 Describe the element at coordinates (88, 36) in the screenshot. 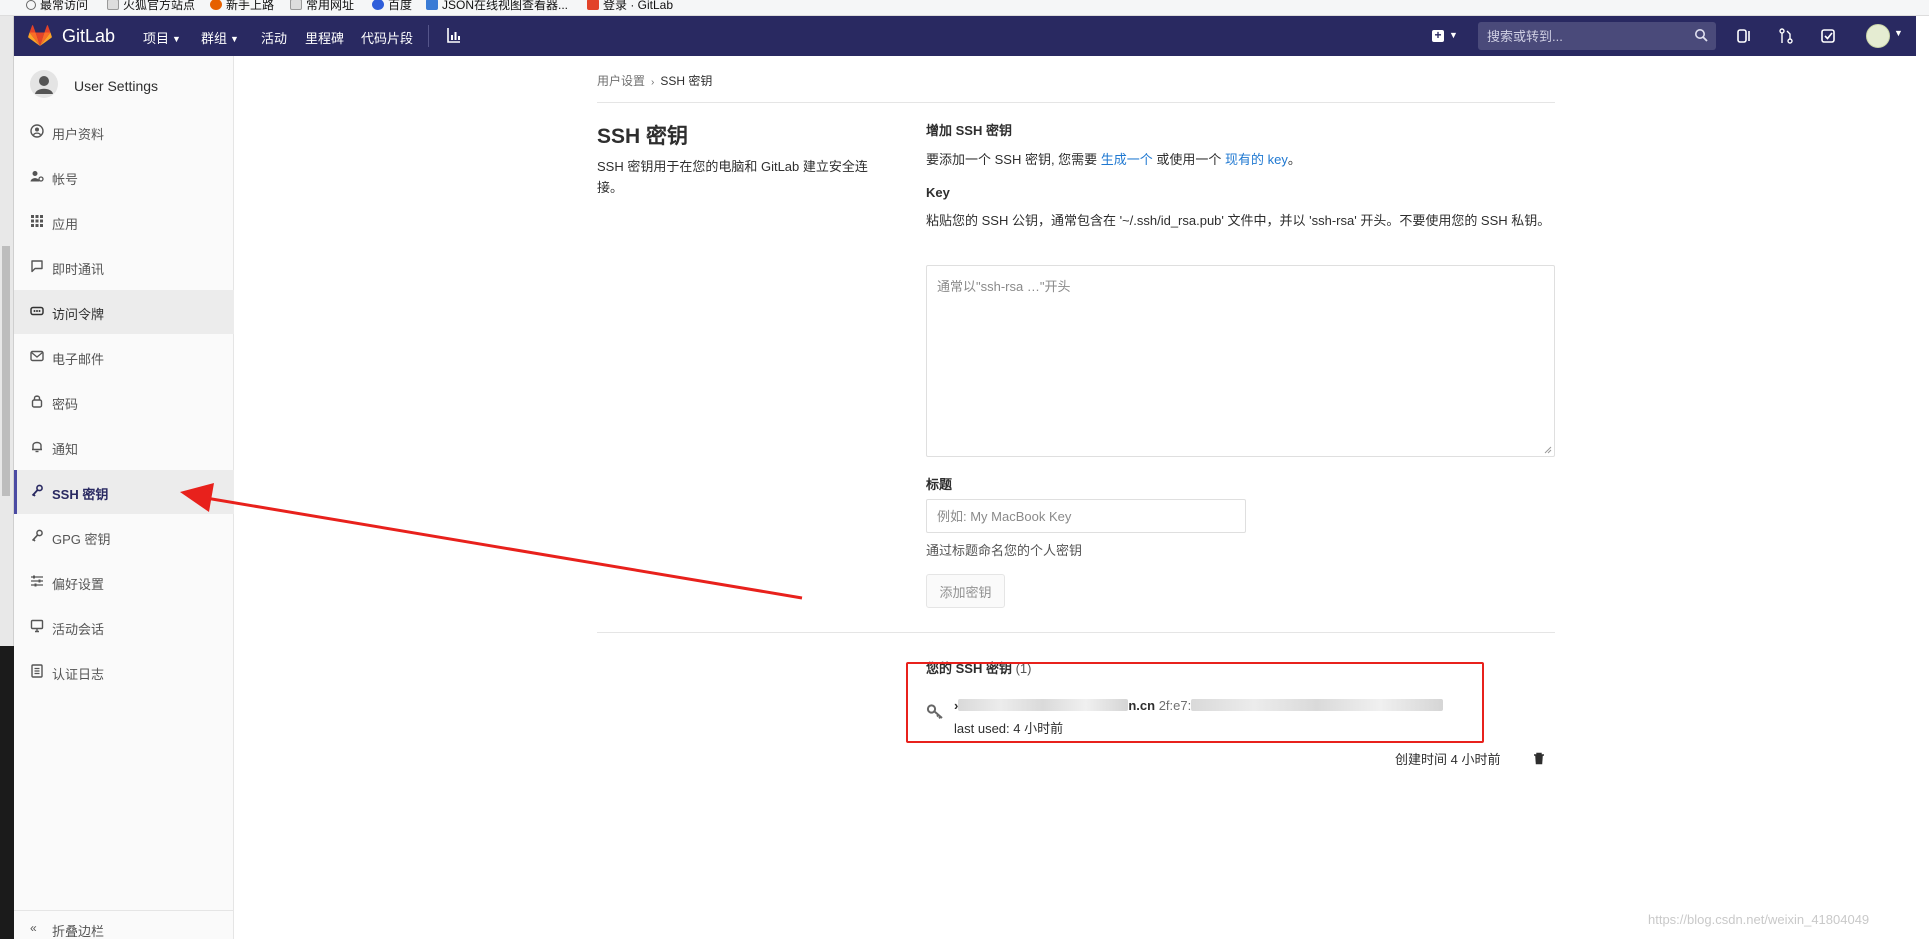

I see `brand-name: GitLab` at that location.